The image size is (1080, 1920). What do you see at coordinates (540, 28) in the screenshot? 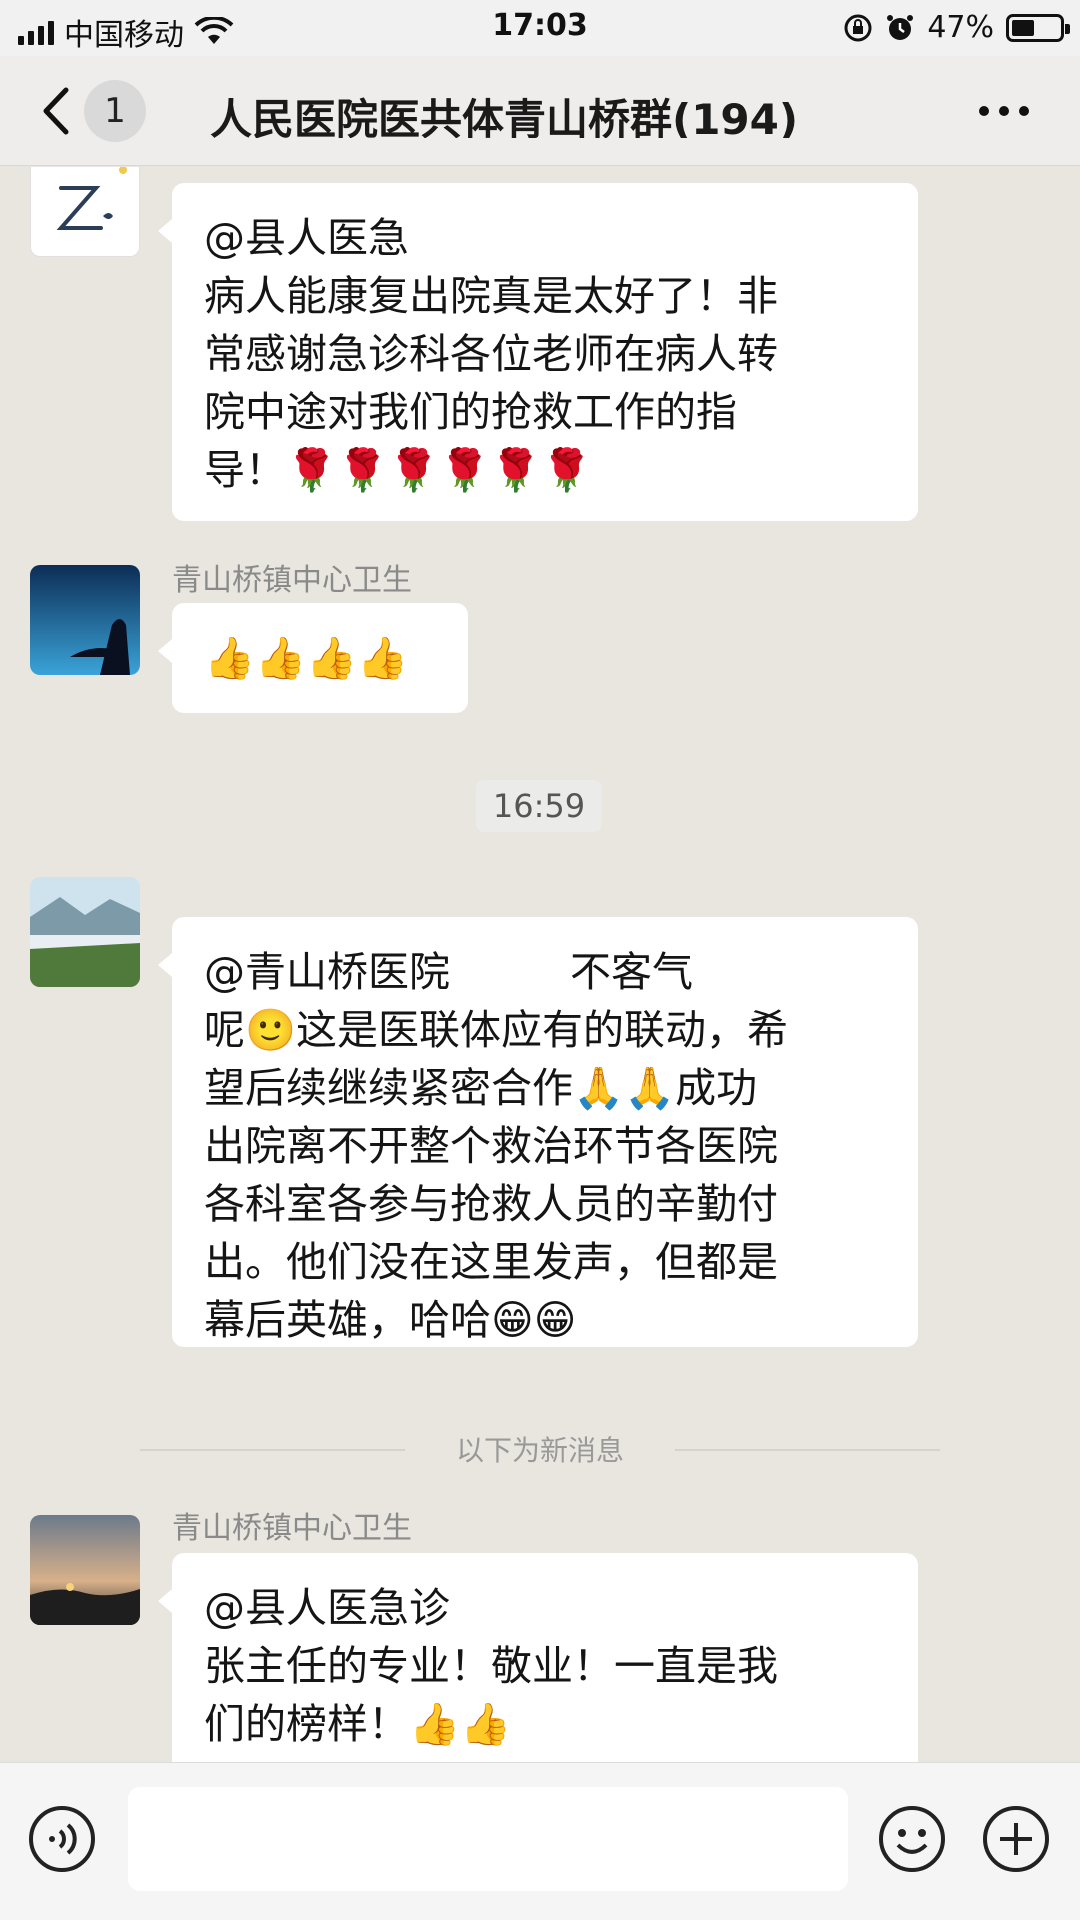
I see `status-bar: 中国移动 17:03 47%` at bounding box center [540, 28].